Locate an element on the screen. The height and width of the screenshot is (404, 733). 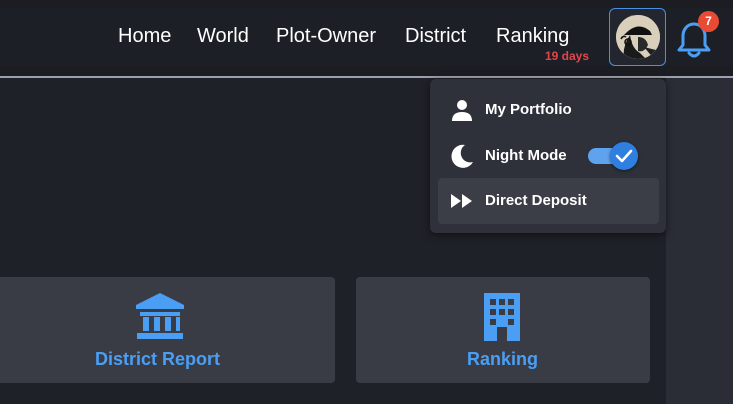
menu-item-label: Night Mode is located at coordinates (526, 155).